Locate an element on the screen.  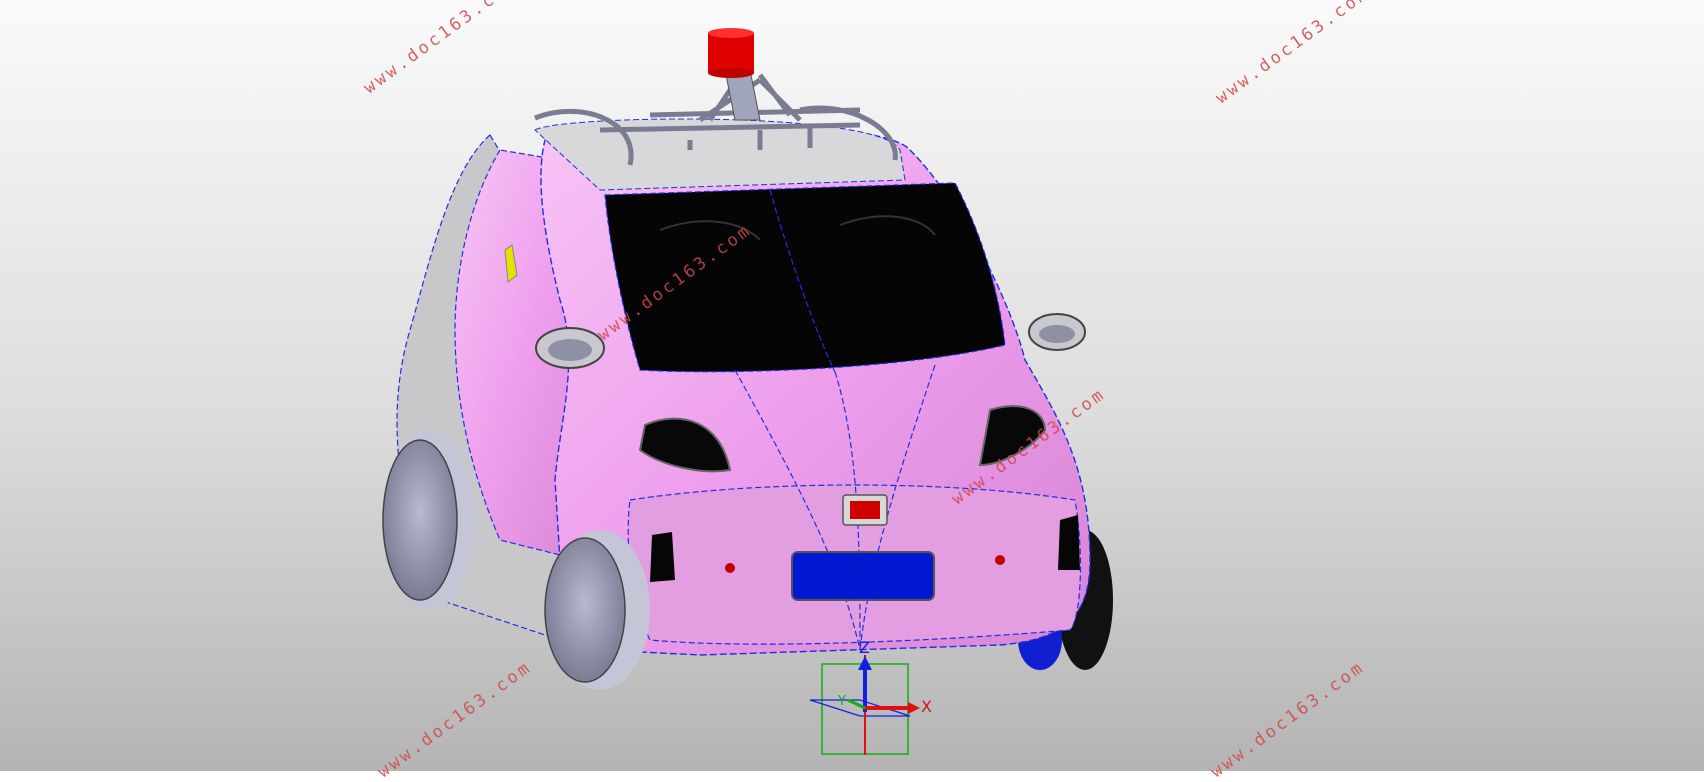
left-reflector-slot is located at coordinates (662, 557).